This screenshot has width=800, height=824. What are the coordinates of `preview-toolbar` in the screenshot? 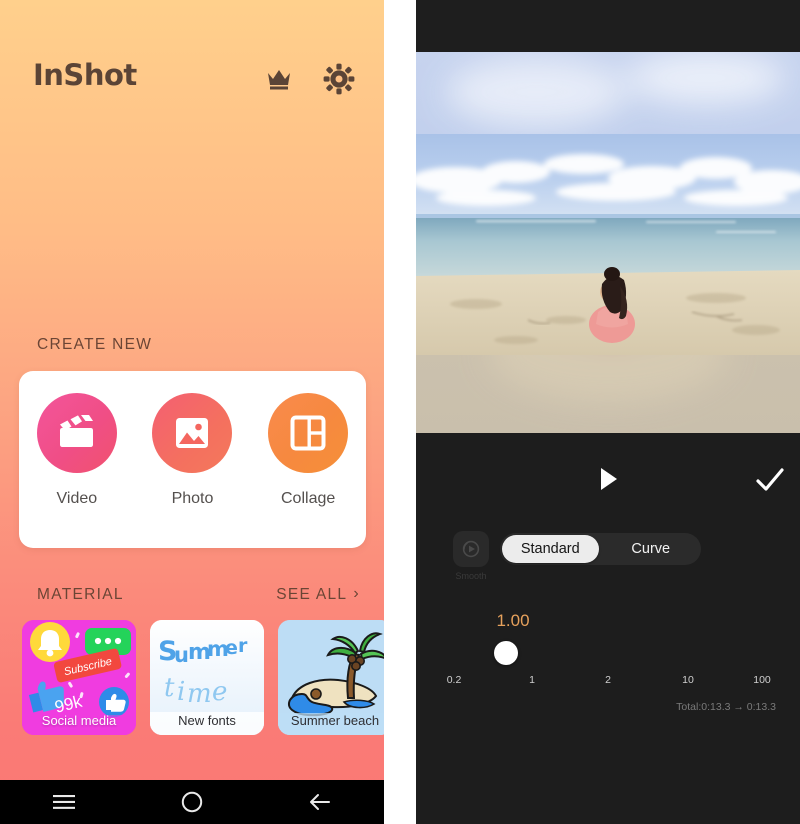 It's located at (608, 478).